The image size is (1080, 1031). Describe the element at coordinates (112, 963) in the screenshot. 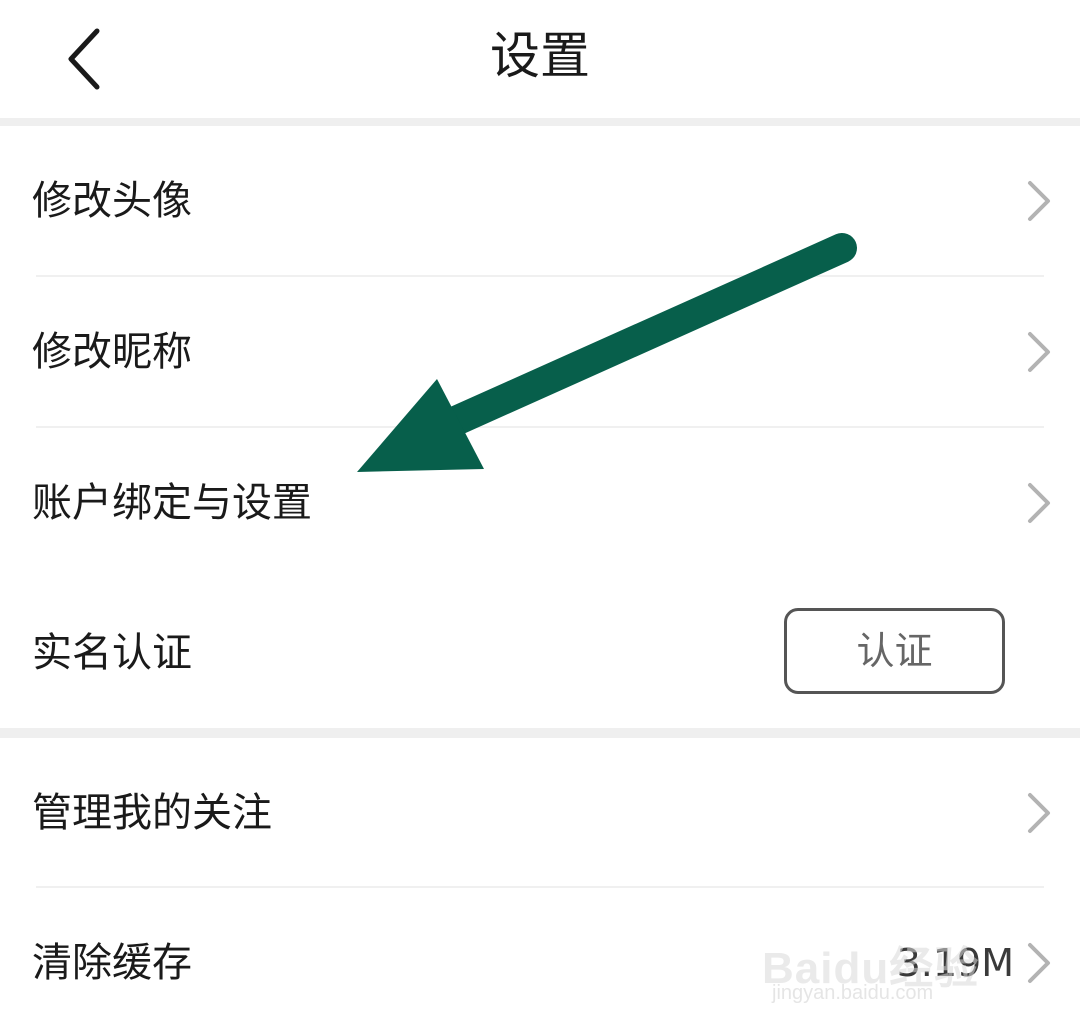

I see `row-label: 清除缓存` at that location.